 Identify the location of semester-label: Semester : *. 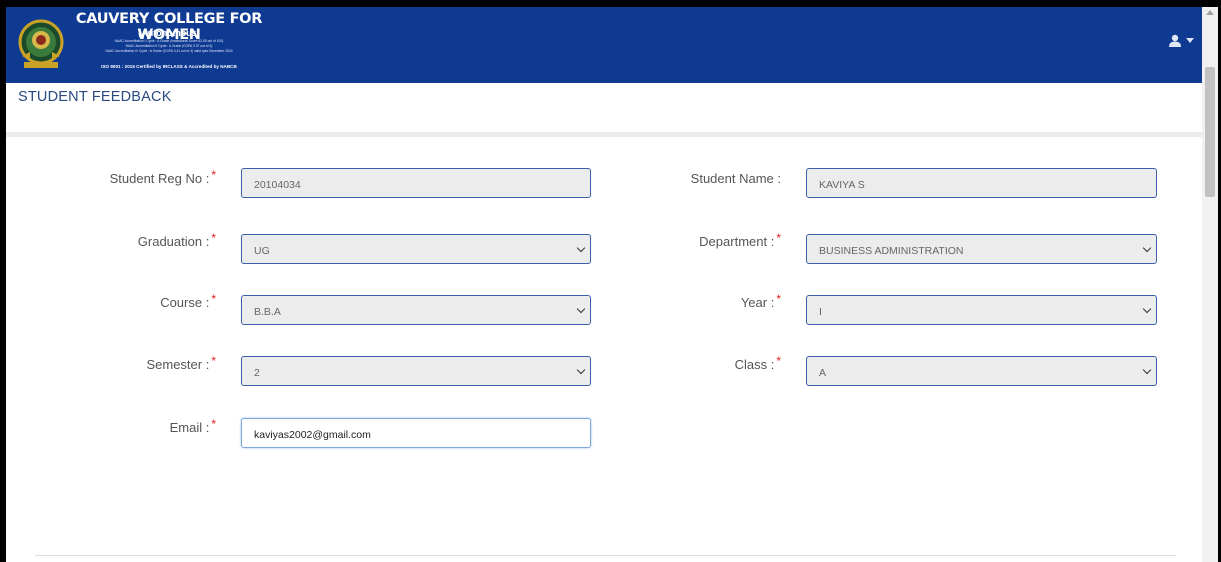
(141, 363).